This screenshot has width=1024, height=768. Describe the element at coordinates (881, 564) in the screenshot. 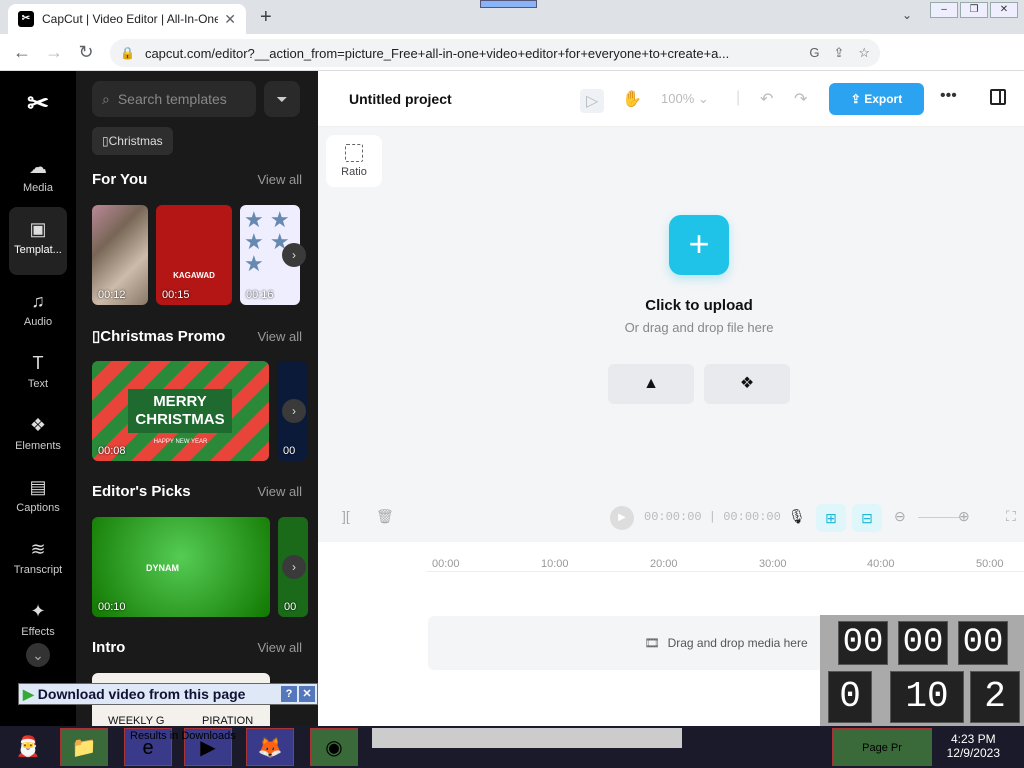

I see `ruler-tick: 40:00` at that location.